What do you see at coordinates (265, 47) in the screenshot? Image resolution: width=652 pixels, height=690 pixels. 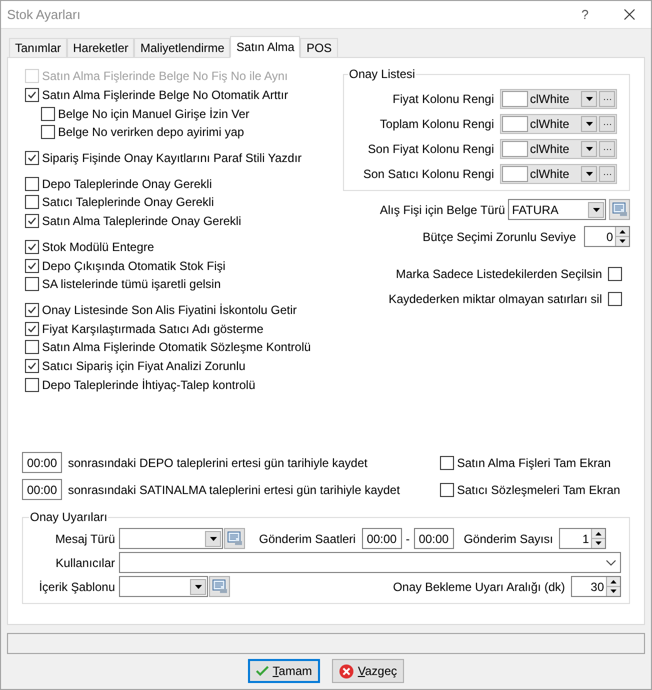 I see `tab: Satın Alma` at bounding box center [265, 47].